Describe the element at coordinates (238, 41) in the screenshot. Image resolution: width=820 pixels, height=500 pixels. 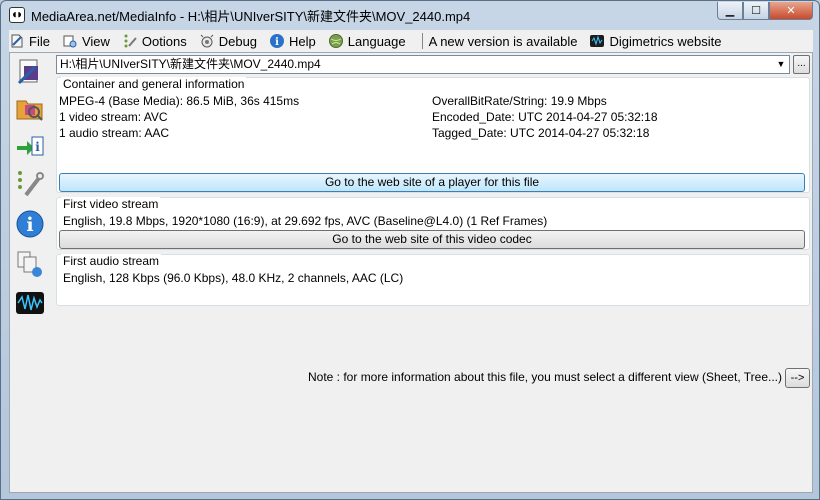
I see `menu-debug-label: Debug` at that location.